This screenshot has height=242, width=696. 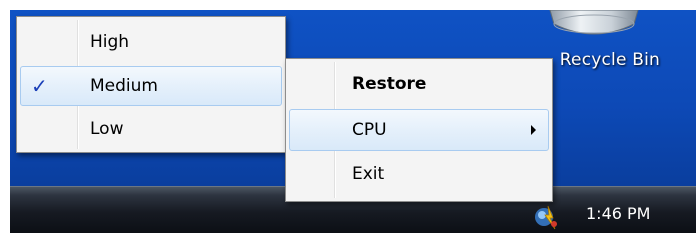 I want to click on menu-item-label: Low, so click(x=107, y=129).